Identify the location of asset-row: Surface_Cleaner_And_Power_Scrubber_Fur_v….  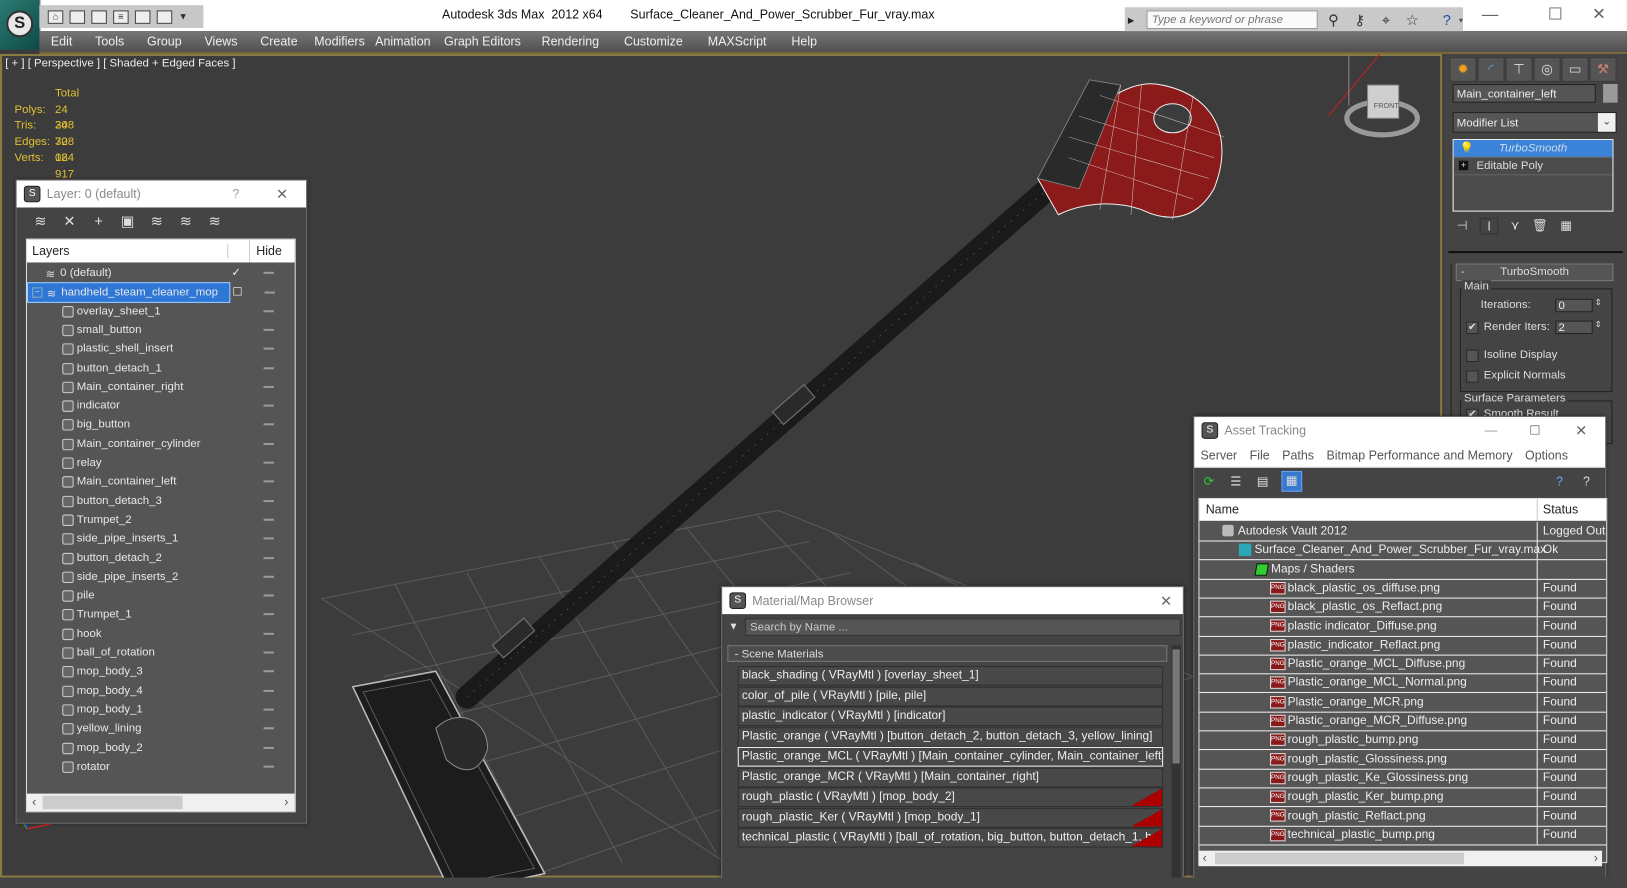
(1403, 550).